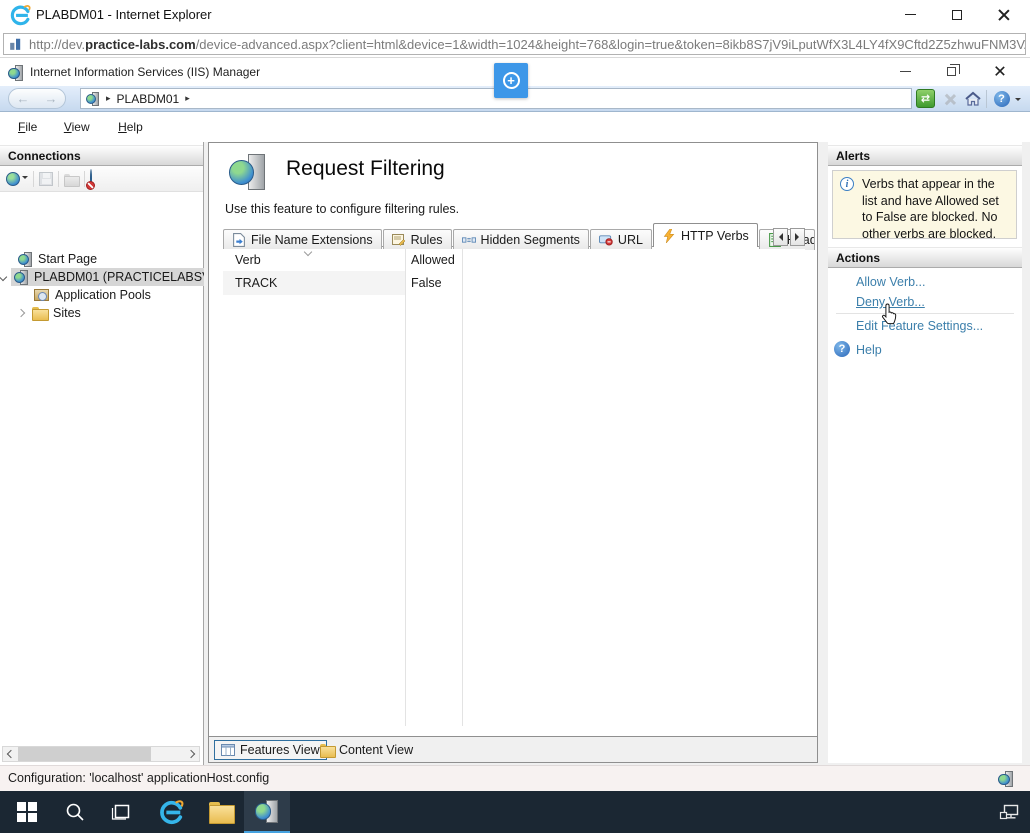 This screenshot has height=833, width=1030. What do you see at coordinates (248, 260) in the screenshot?
I see `column-label: Verb` at bounding box center [248, 260].